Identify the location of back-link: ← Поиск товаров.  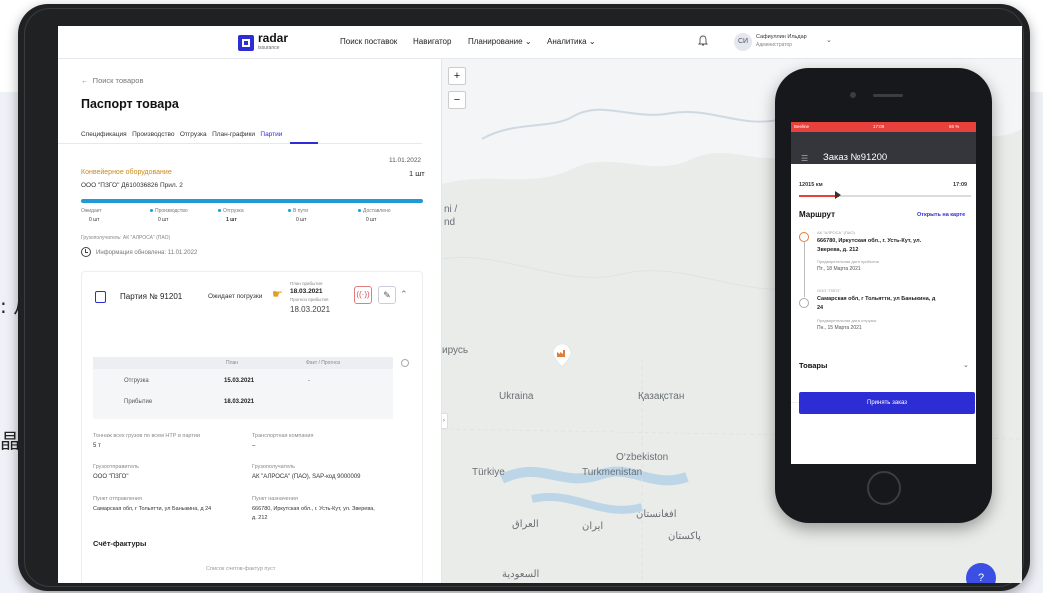
(112, 80).